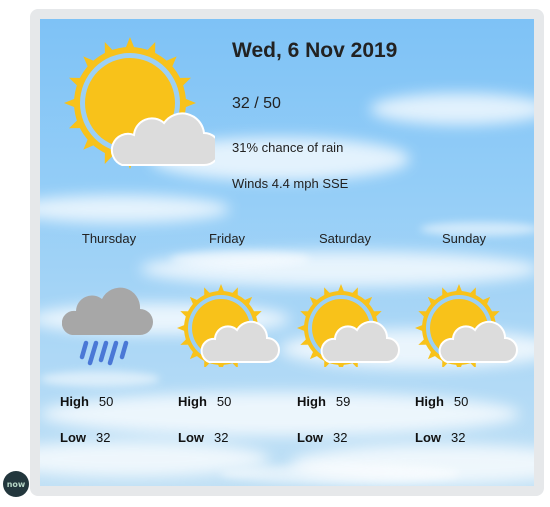 The image size is (550, 507). I want to click on high-temp-thursday: High 50, so click(87, 401).